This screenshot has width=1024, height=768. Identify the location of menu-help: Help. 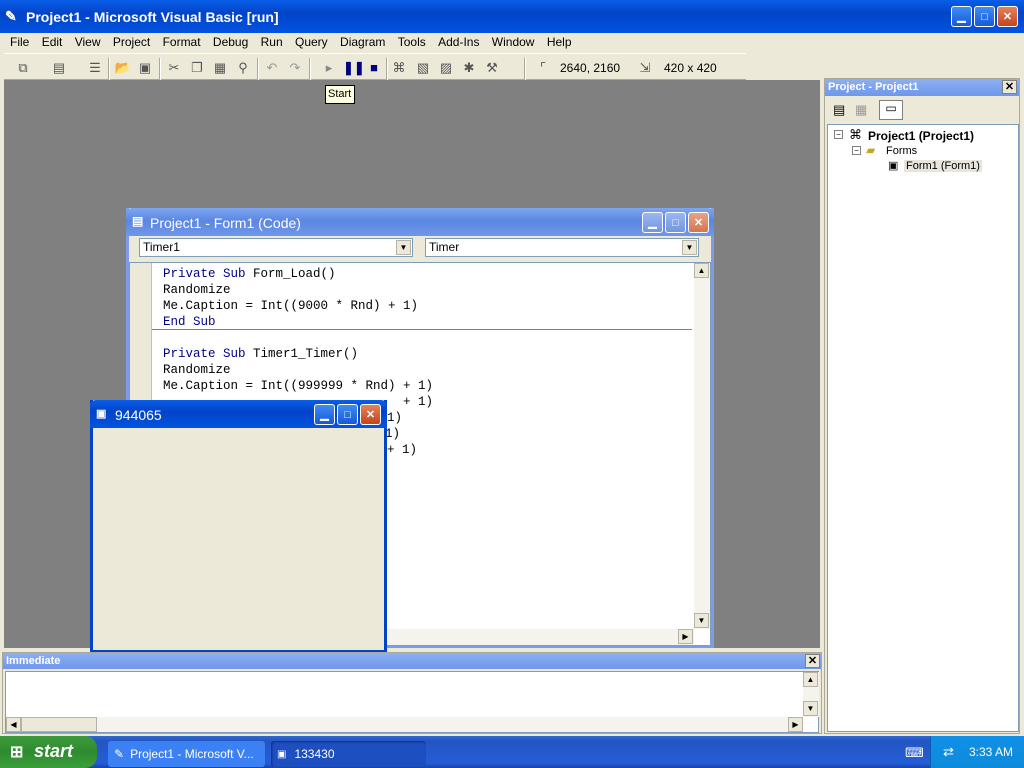
(559, 42).